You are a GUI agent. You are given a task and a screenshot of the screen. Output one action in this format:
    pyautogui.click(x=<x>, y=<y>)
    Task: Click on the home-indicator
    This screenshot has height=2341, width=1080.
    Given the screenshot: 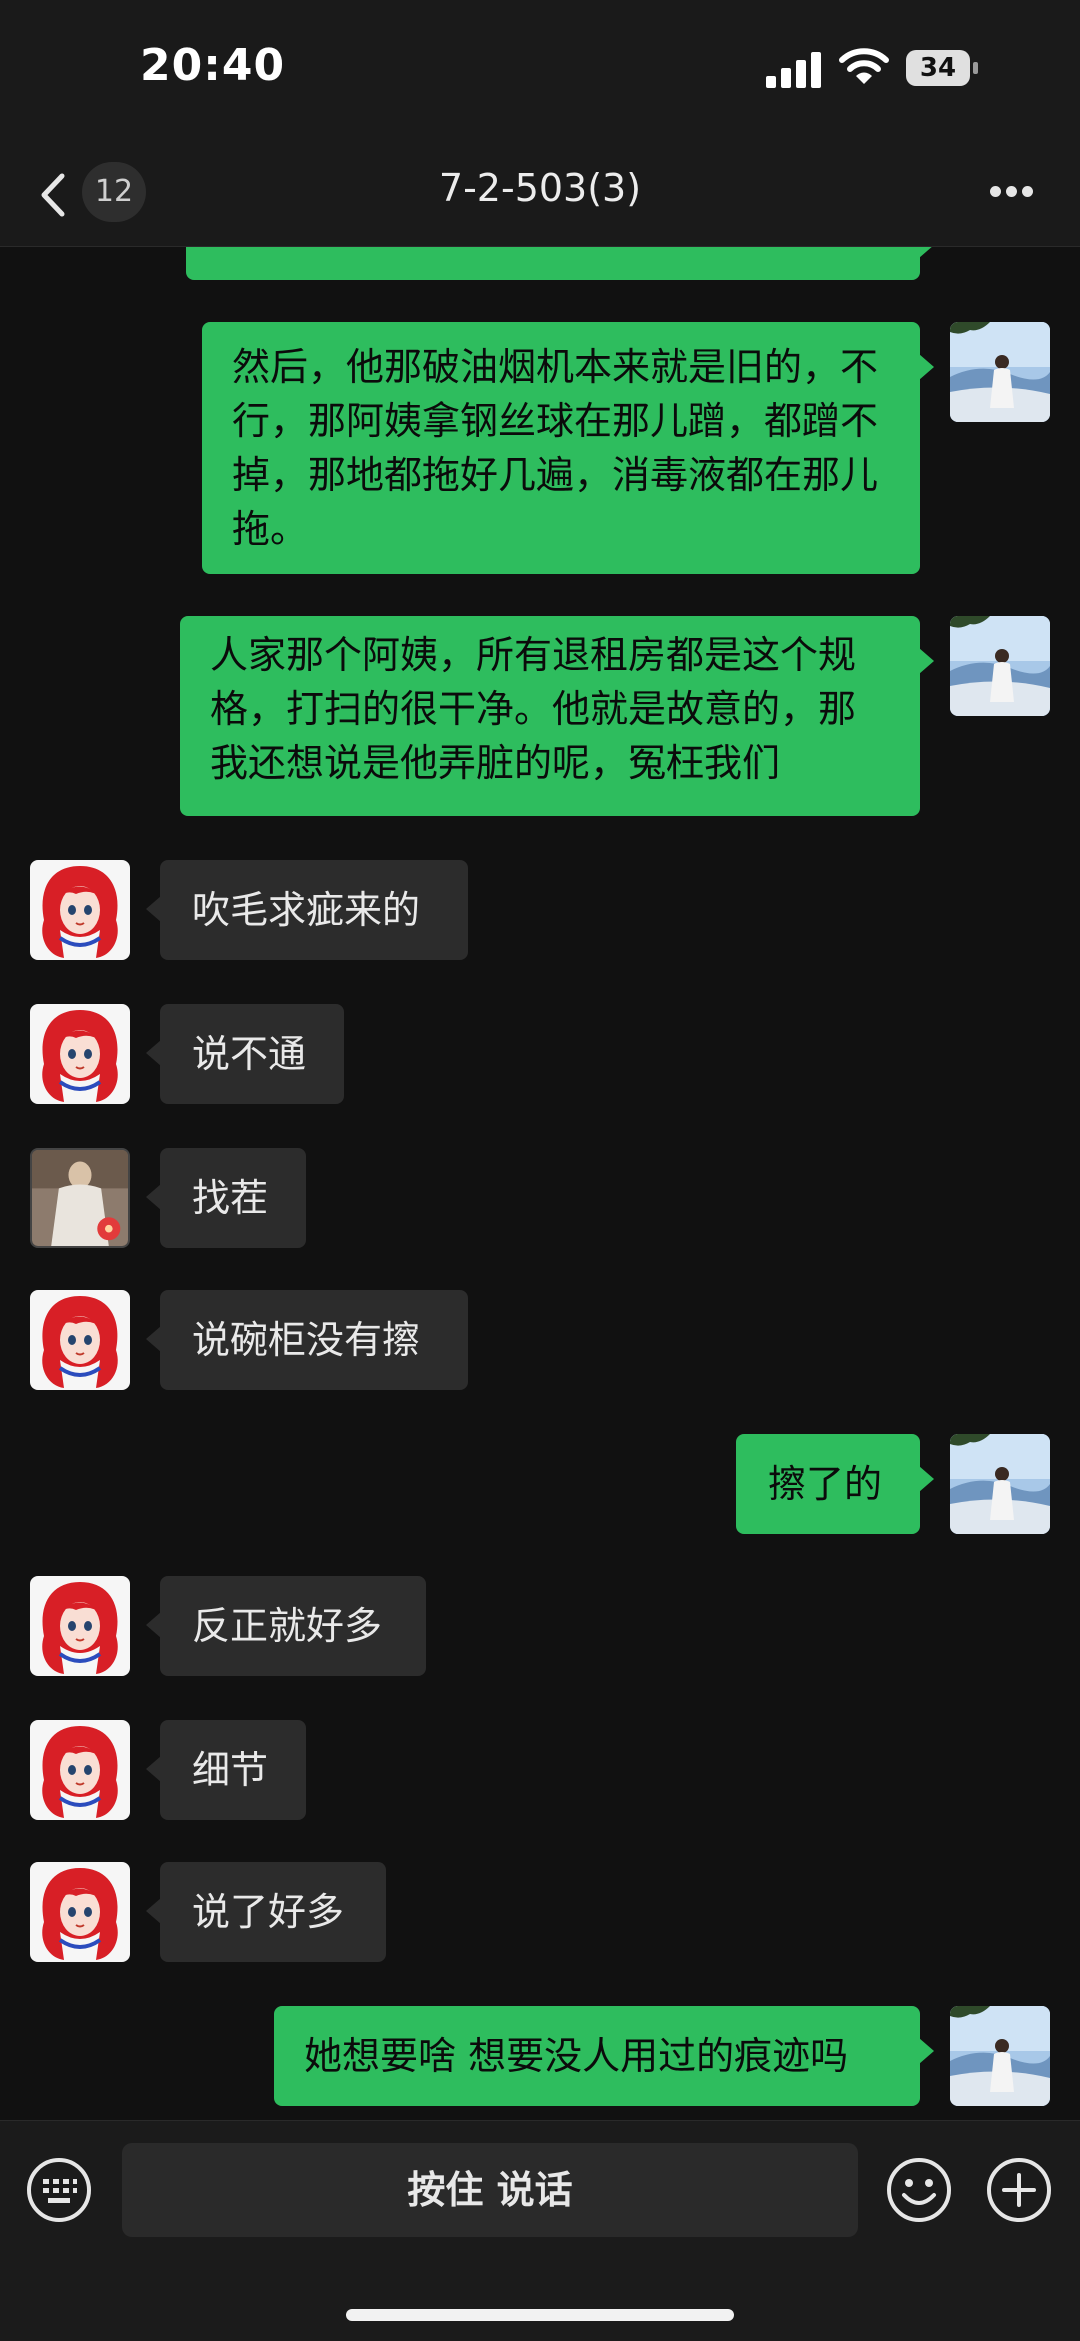 What is the action you would take?
    pyautogui.click(x=540, y=2315)
    